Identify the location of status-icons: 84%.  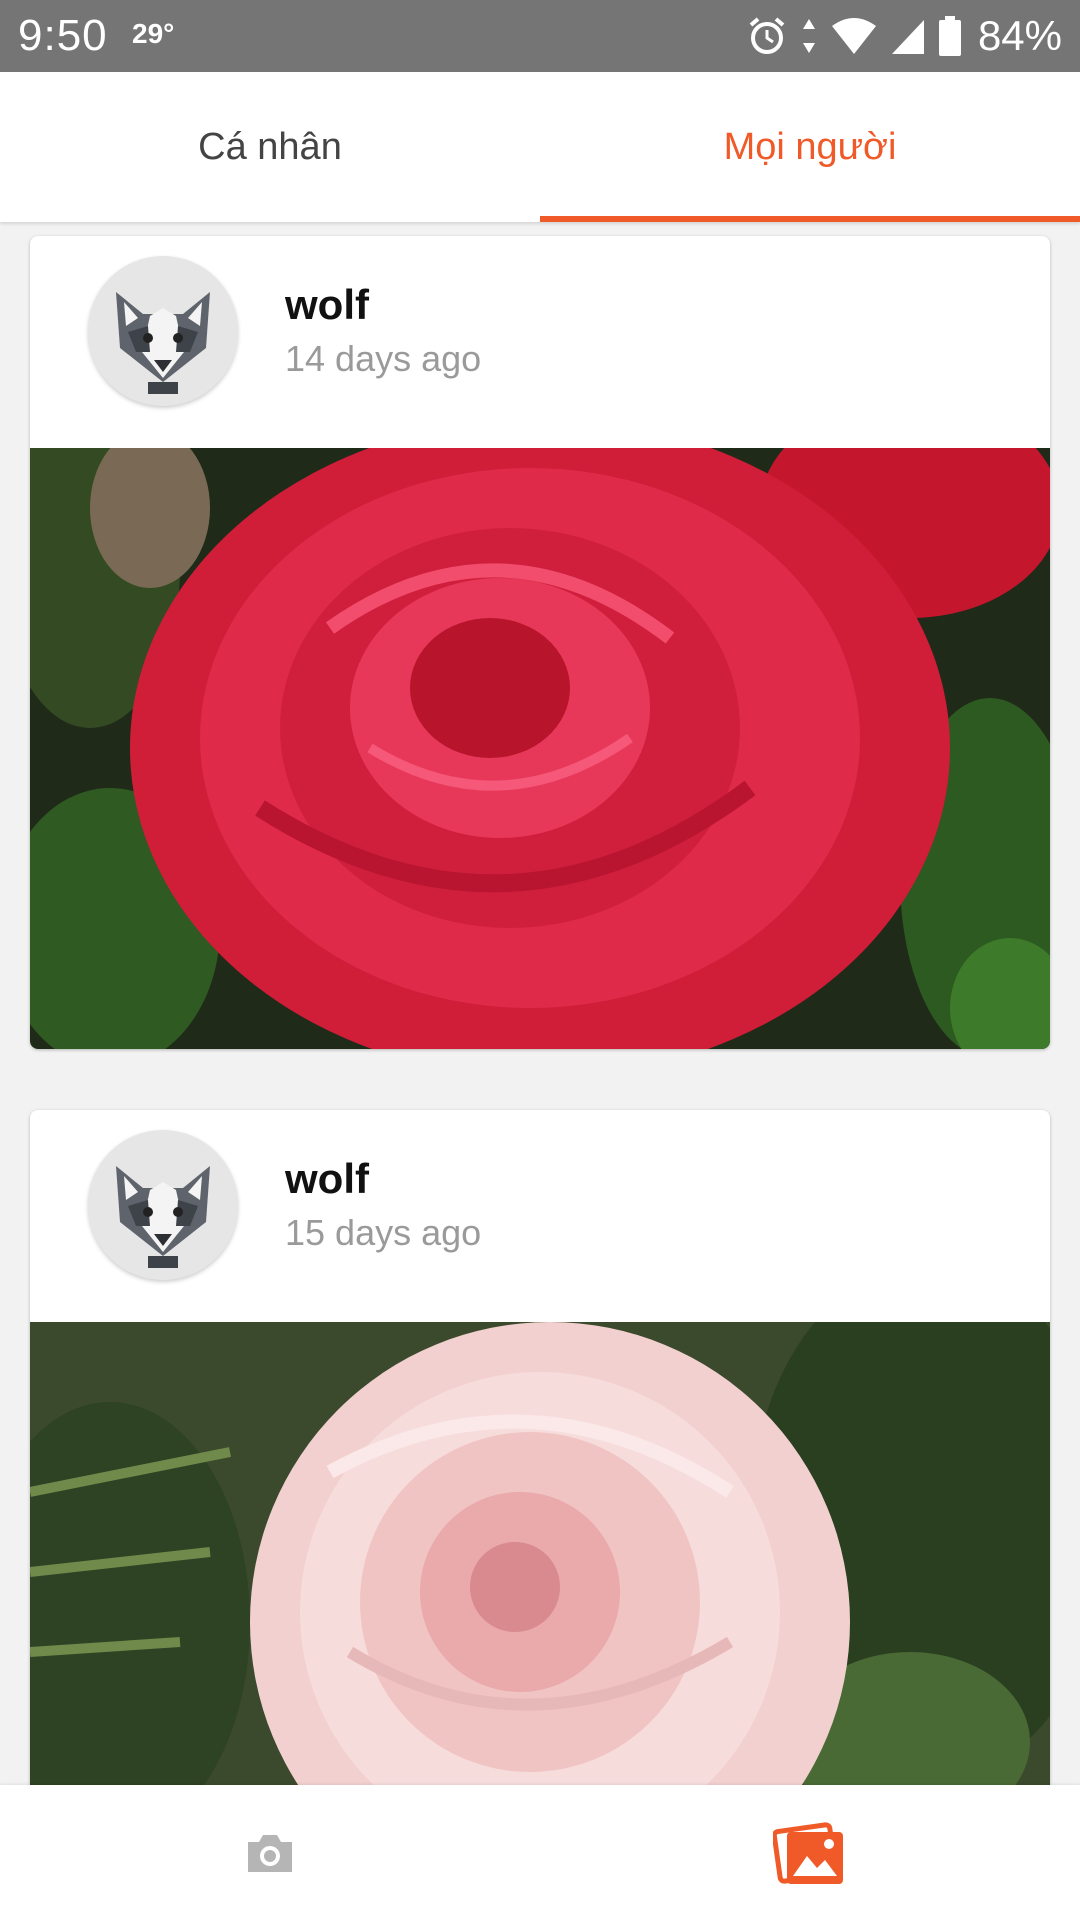
(904, 36).